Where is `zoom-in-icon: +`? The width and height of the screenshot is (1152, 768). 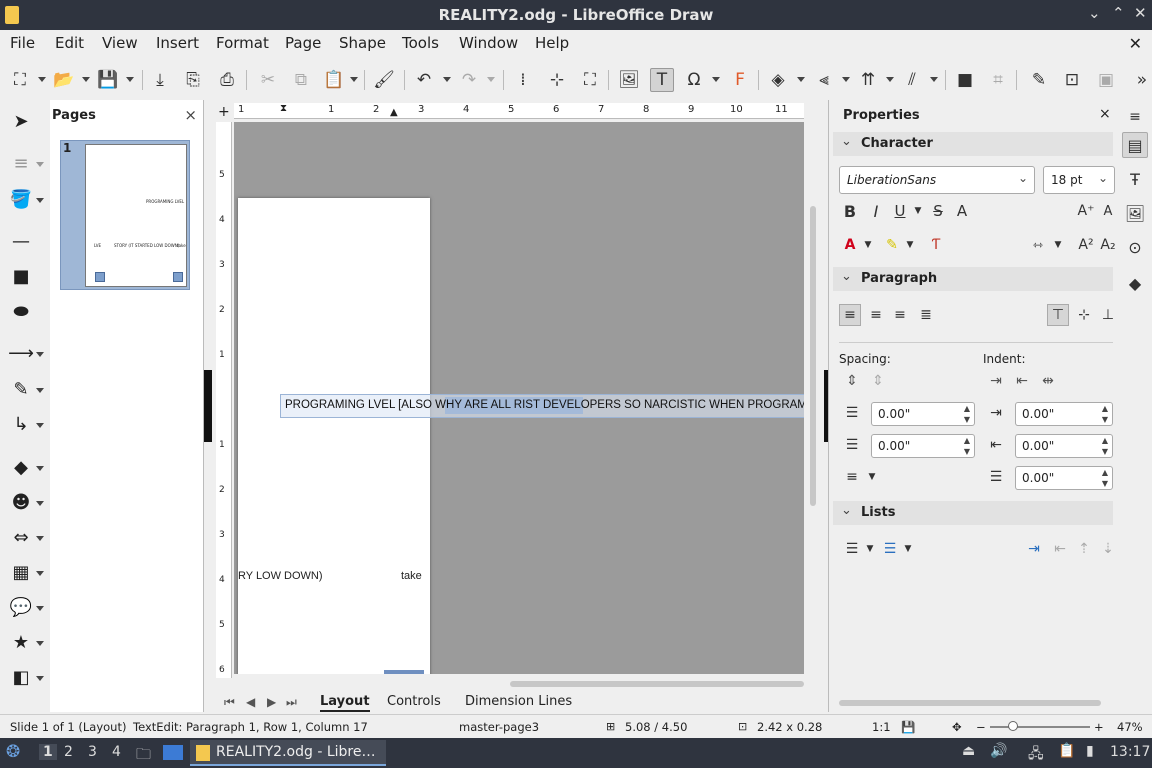
zoom-in-icon: + is located at coordinates (1099, 727).